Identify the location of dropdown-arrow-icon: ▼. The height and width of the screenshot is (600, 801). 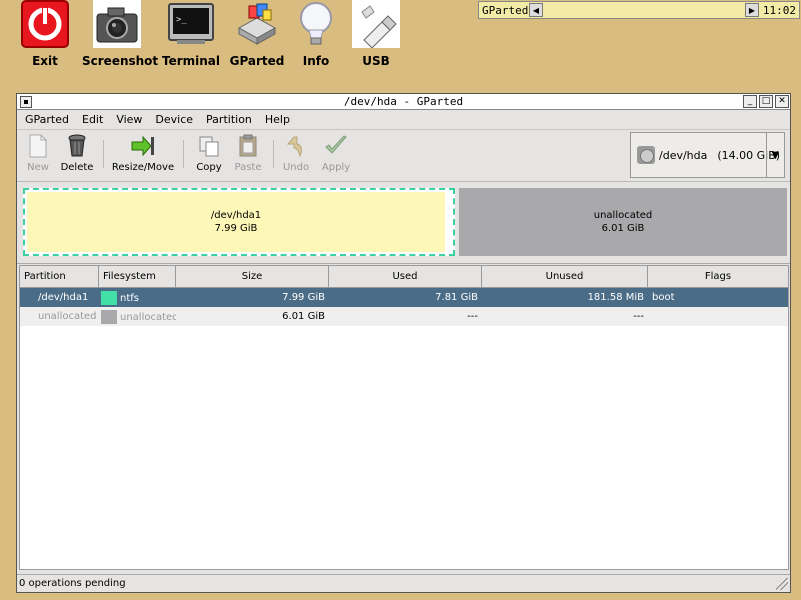
(775, 155).